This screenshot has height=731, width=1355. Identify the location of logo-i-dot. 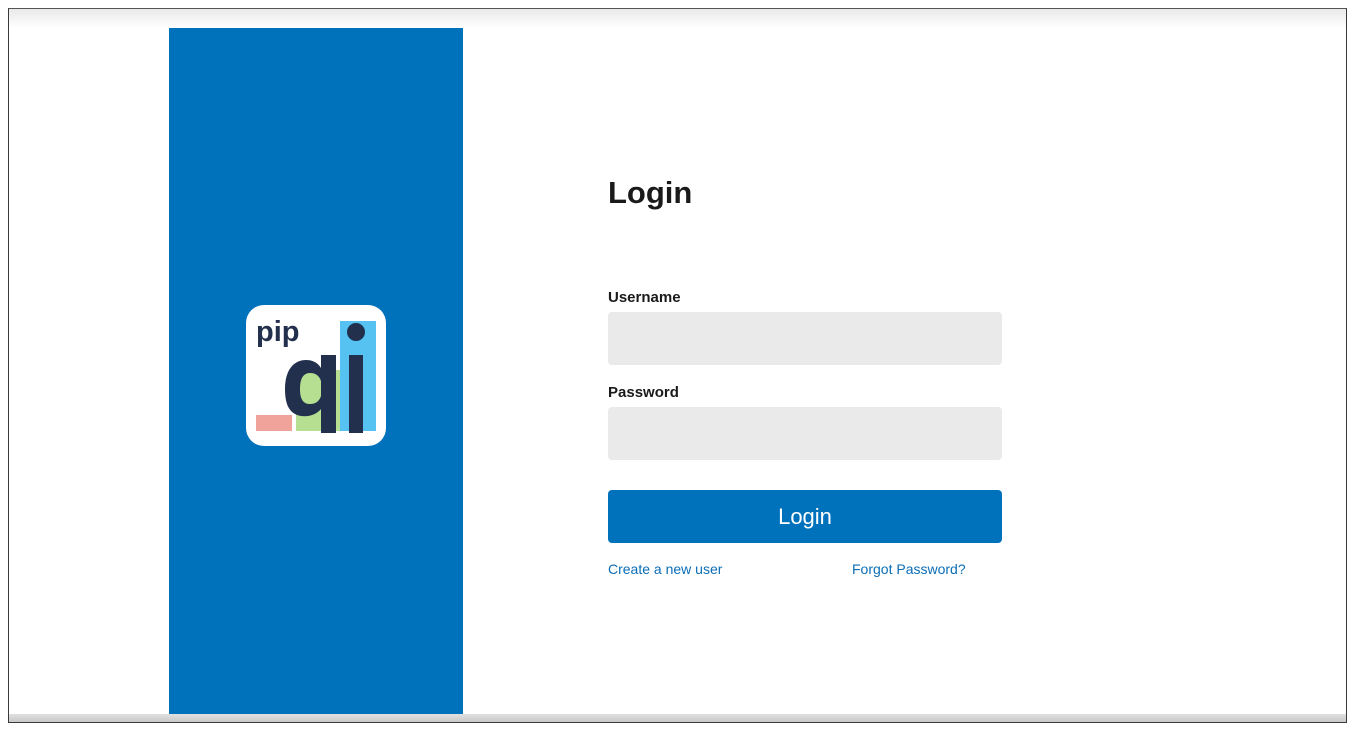
(356, 332).